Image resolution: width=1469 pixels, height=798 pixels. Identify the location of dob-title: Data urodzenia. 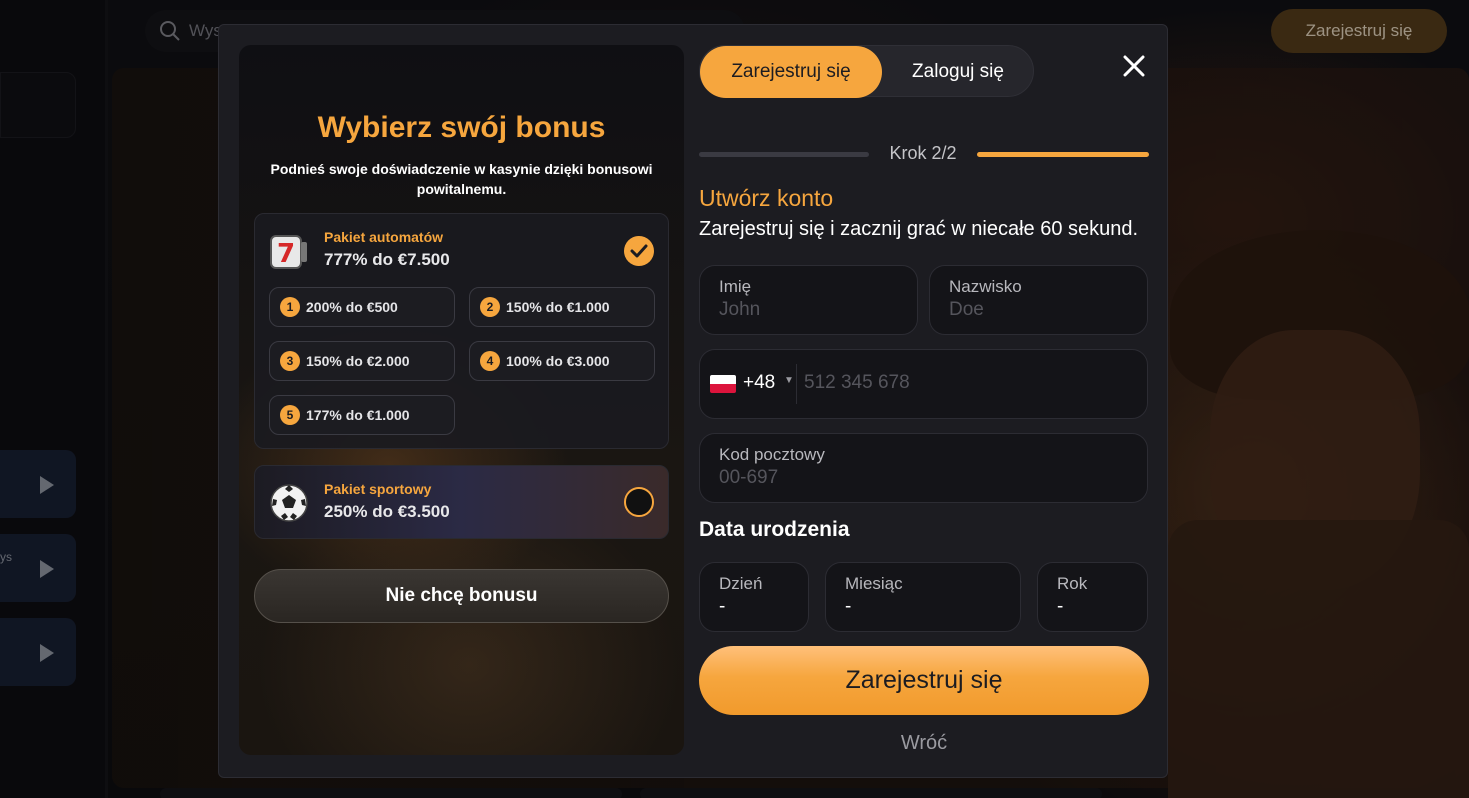
(774, 529).